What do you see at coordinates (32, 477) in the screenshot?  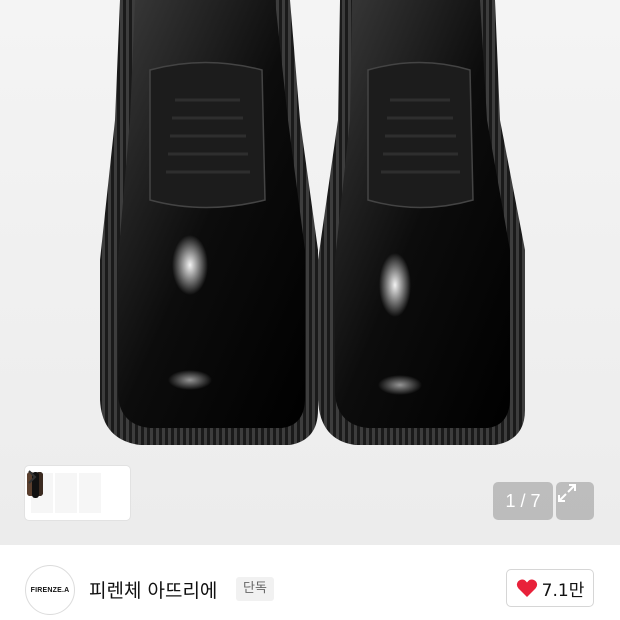 I see `chevron-right-icon` at bounding box center [32, 477].